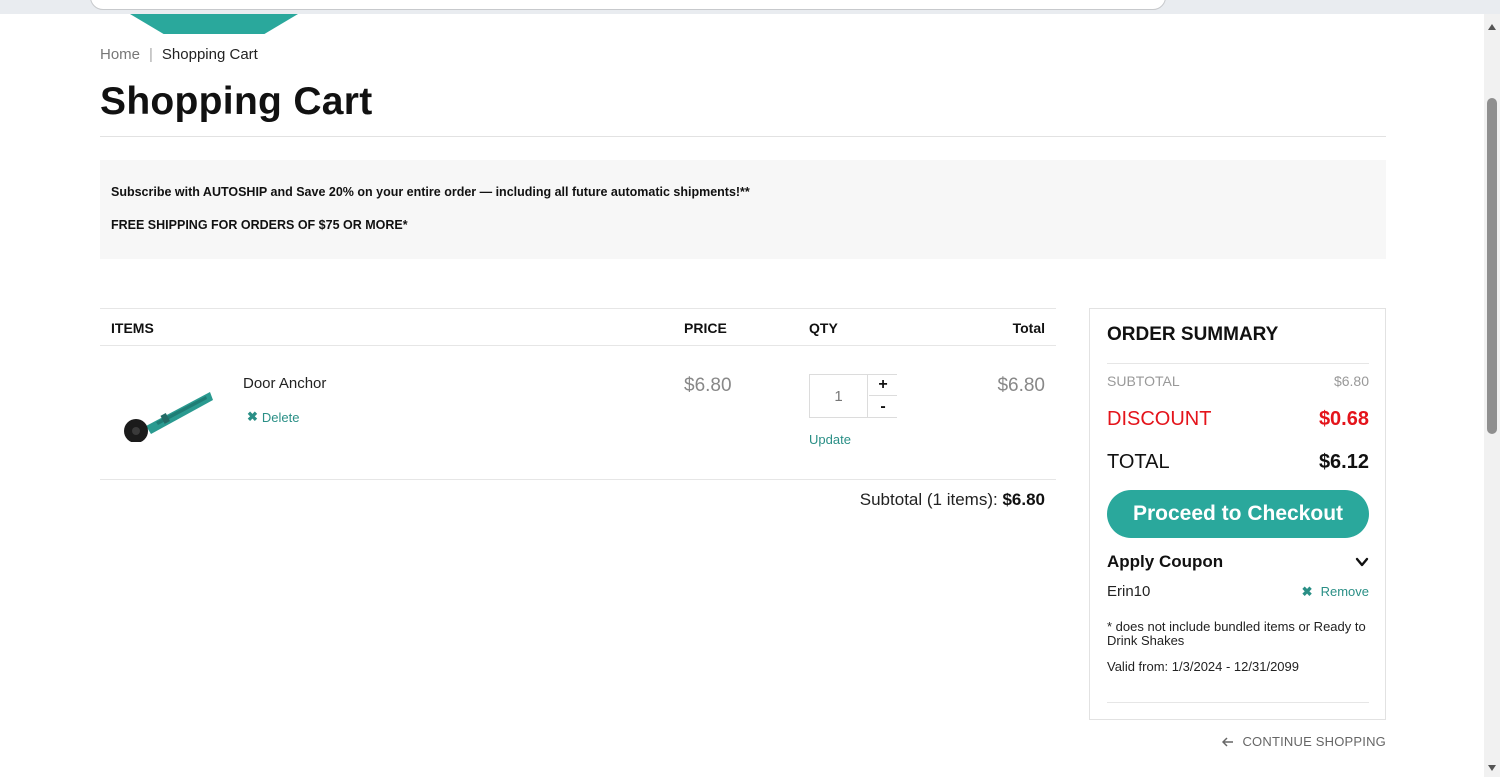 Image resolution: width=1500 pixels, height=777 pixels. What do you see at coordinates (883, 385) in the screenshot?
I see `increase-quantity-button: +` at bounding box center [883, 385].